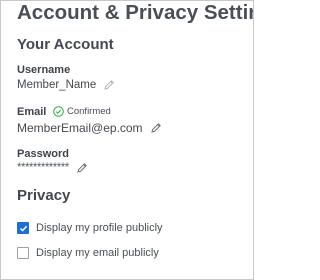 This screenshot has width=320, height=280. What do you see at coordinates (82, 168) in the screenshot?
I see `edit-password-pencil-icon` at bounding box center [82, 168].